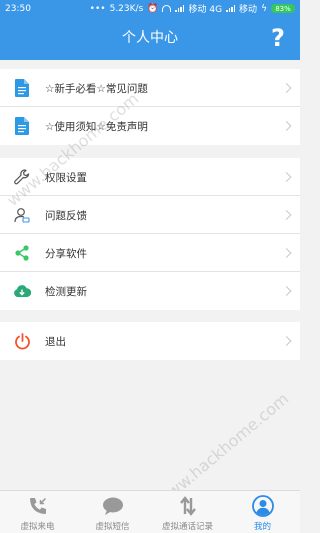 The width and height of the screenshot is (320, 533). What do you see at coordinates (150, 291) in the screenshot?
I see `menu-item-check-update: 检测更新` at bounding box center [150, 291].